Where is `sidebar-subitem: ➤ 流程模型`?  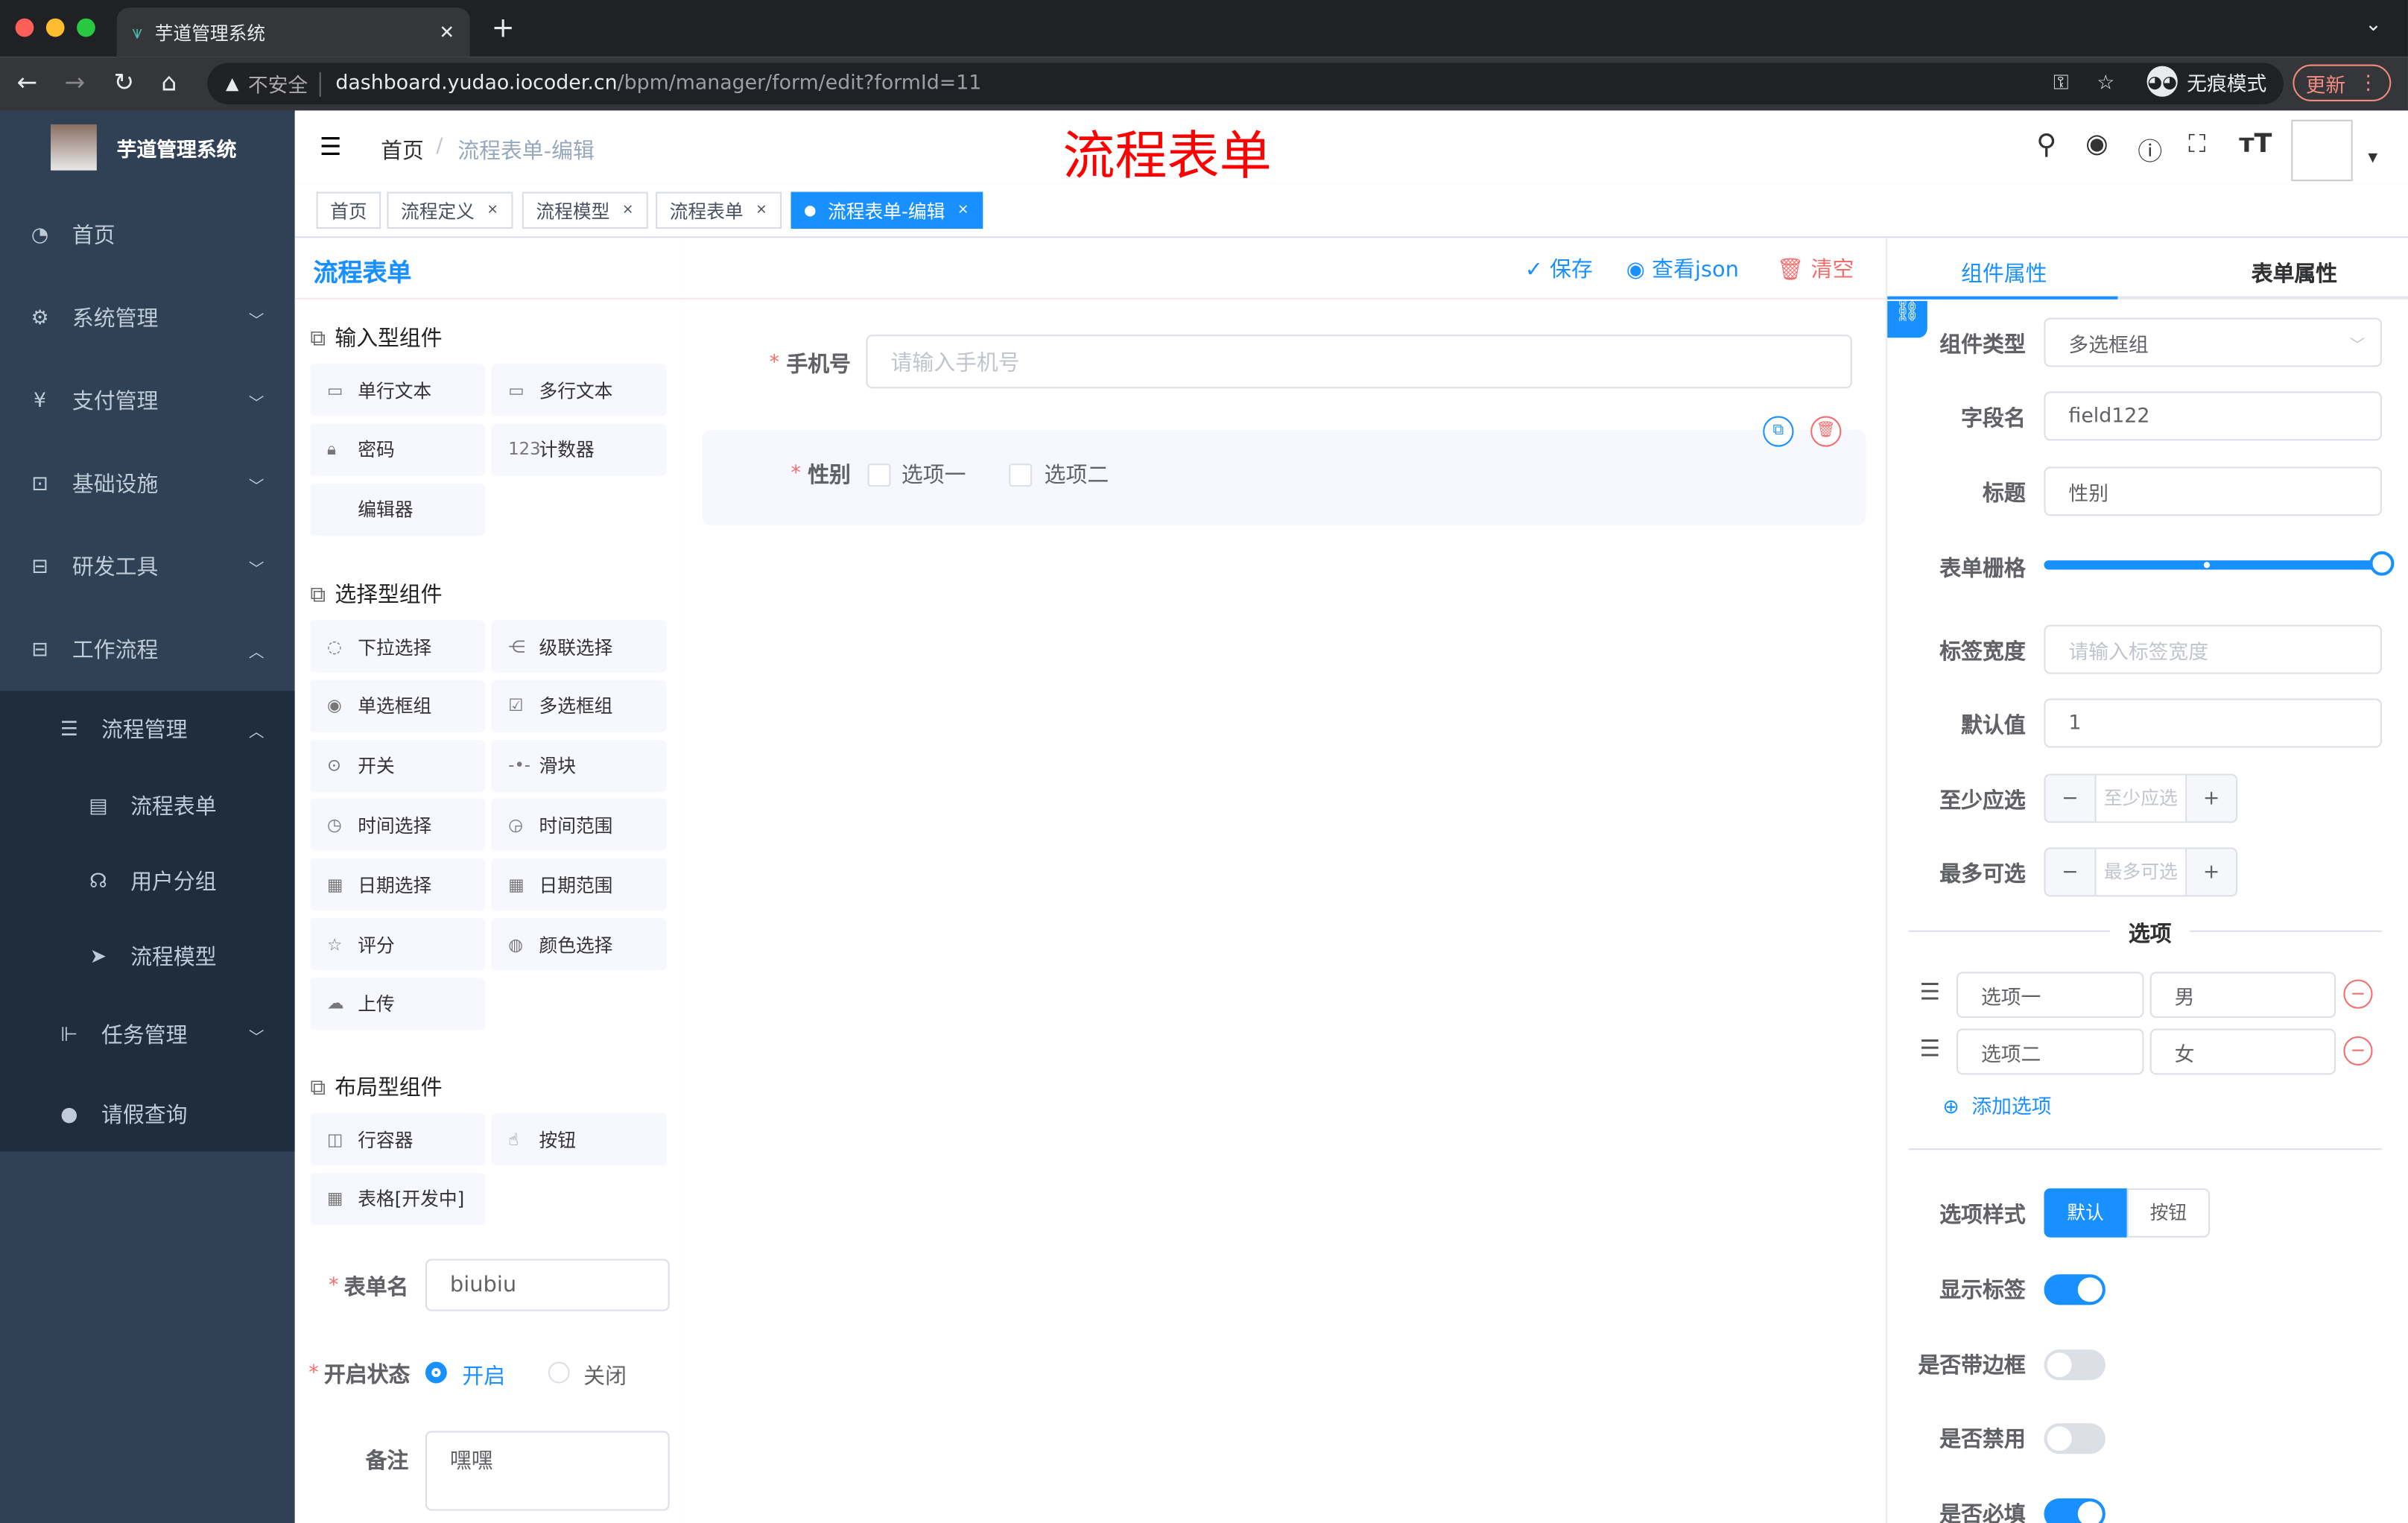
sidebar-subitem: ➤ 流程模型 is located at coordinates (147, 957).